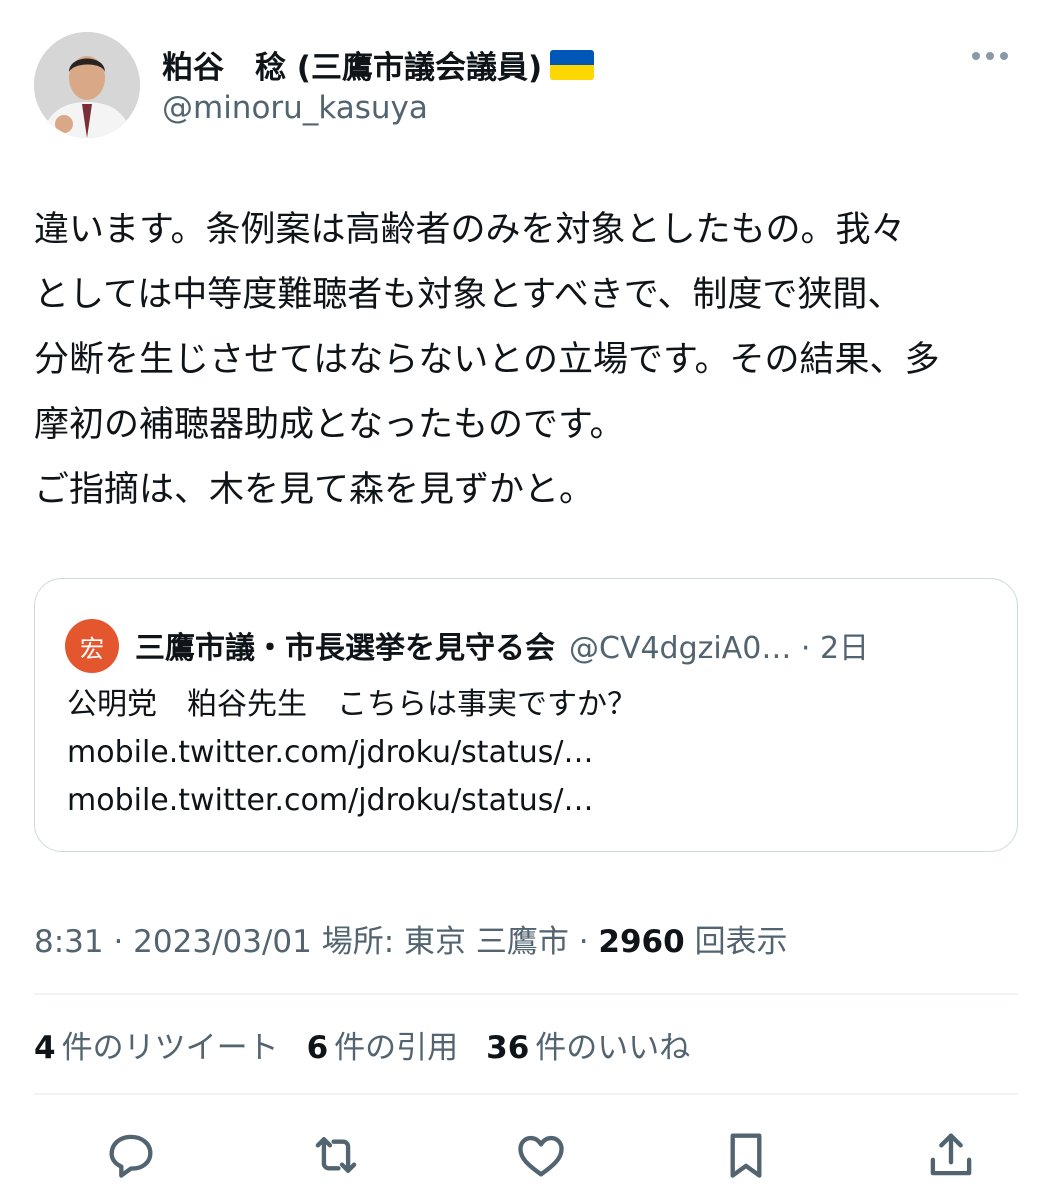 The image size is (1052, 1200). Describe the element at coordinates (719, 648) in the screenshot. I see `quoted-author-meta: @CV4dgziA0… · 2日` at that location.